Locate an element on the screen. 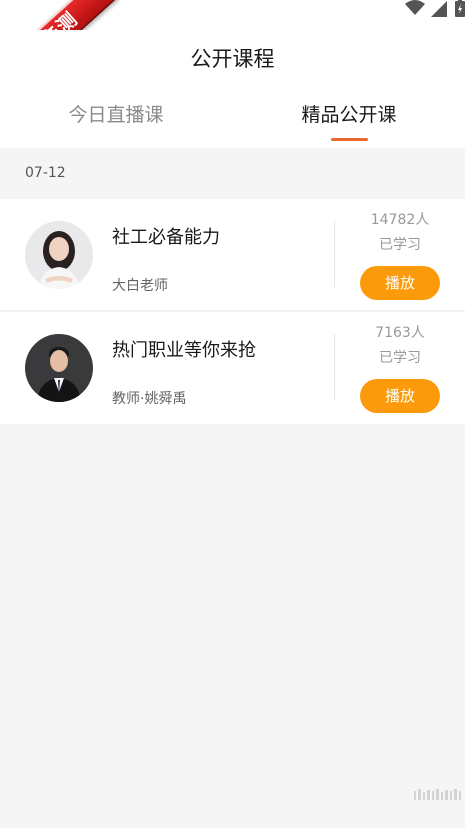  course-item: 社工必备能力 大白老师 14782人 已学习 播放 is located at coordinates (232, 255).